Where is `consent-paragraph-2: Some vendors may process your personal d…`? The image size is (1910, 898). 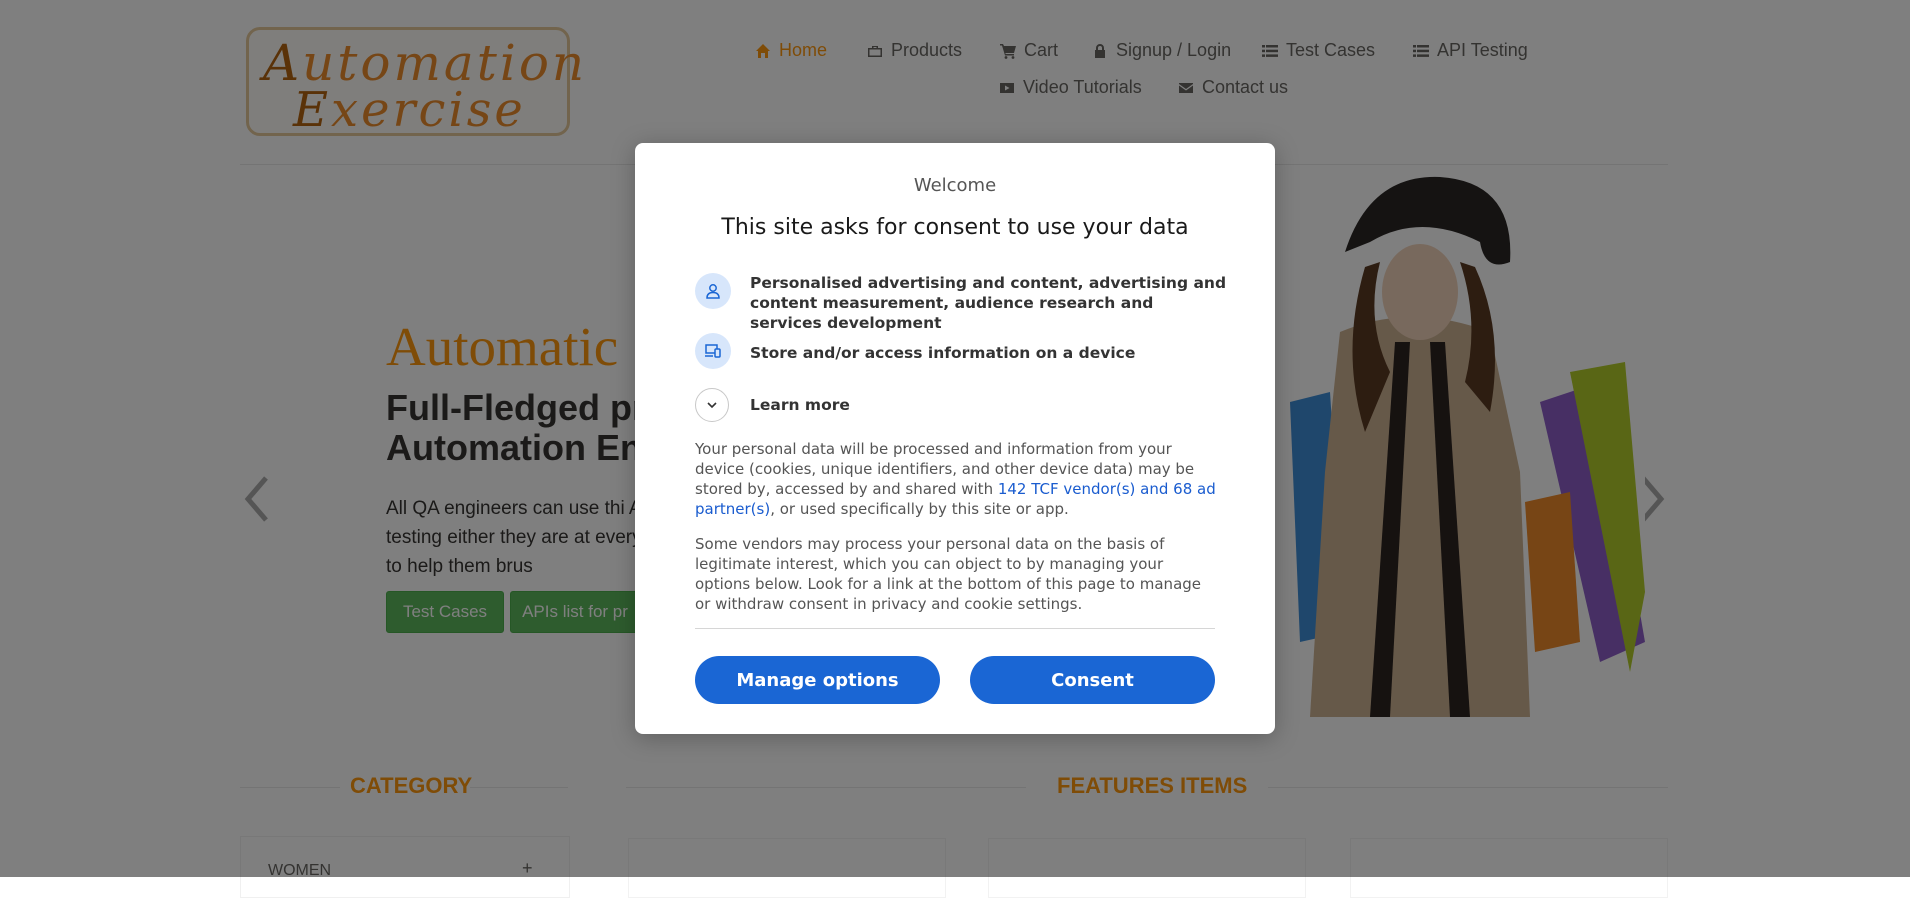
consent-paragraph-2: Some vendors may process your personal d… is located at coordinates (948, 574).